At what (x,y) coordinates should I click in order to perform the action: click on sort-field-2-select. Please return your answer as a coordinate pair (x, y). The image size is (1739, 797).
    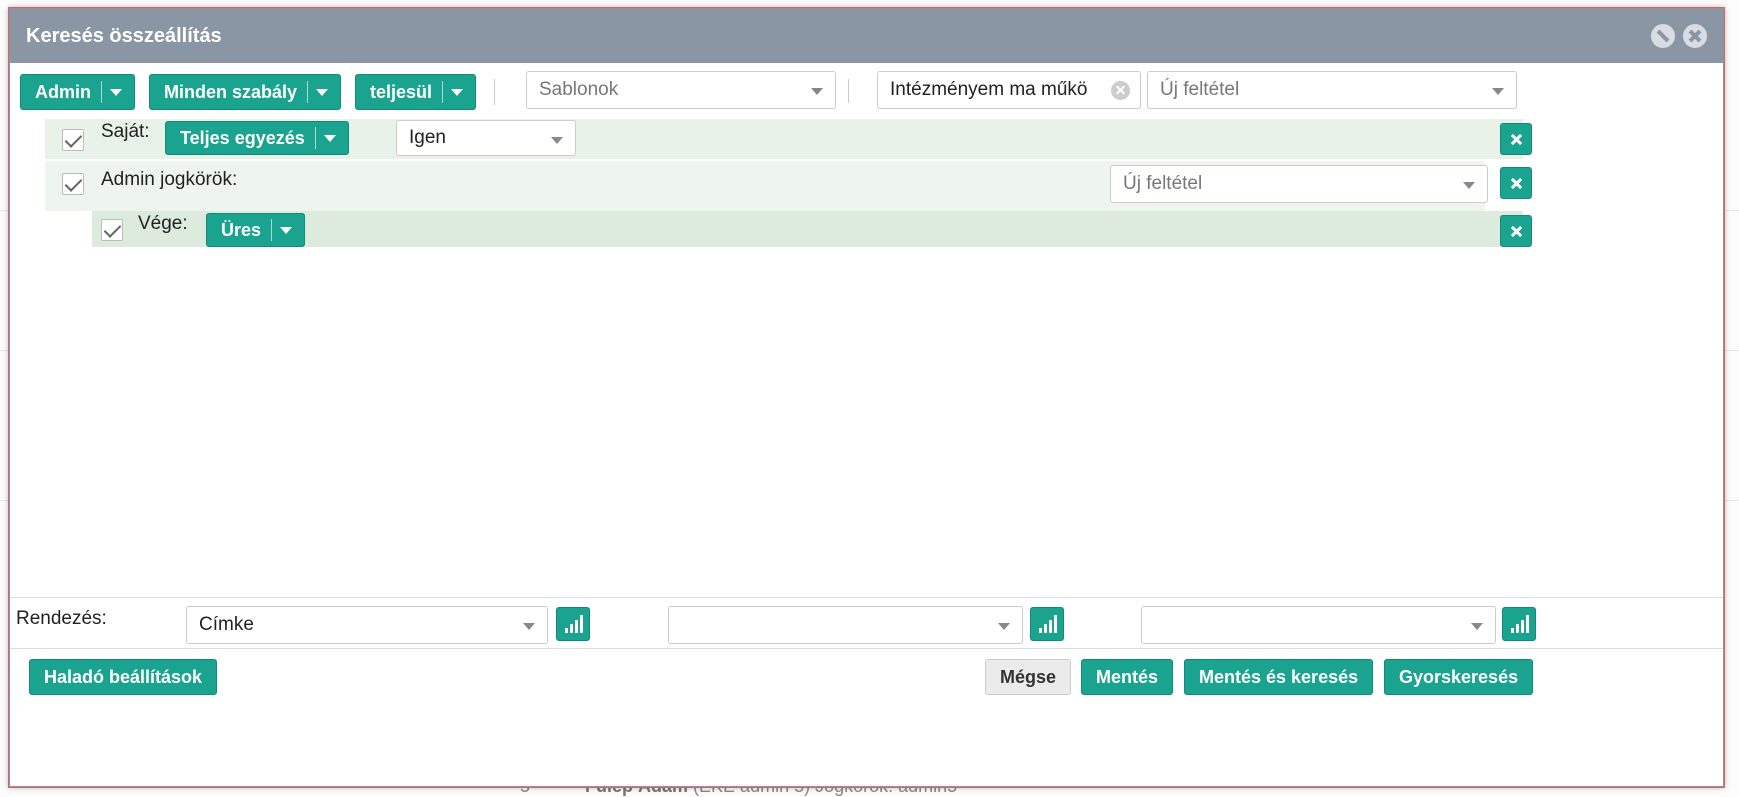
    Looking at the image, I should click on (845, 625).